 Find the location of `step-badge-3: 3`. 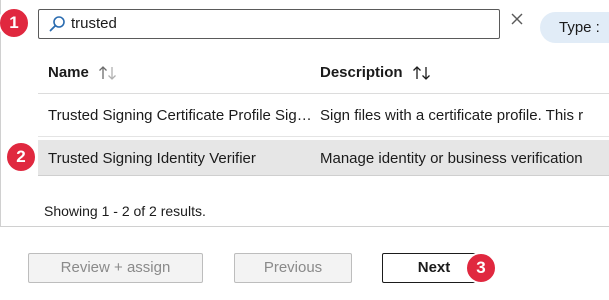

step-badge-3: 3 is located at coordinates (481, 268).